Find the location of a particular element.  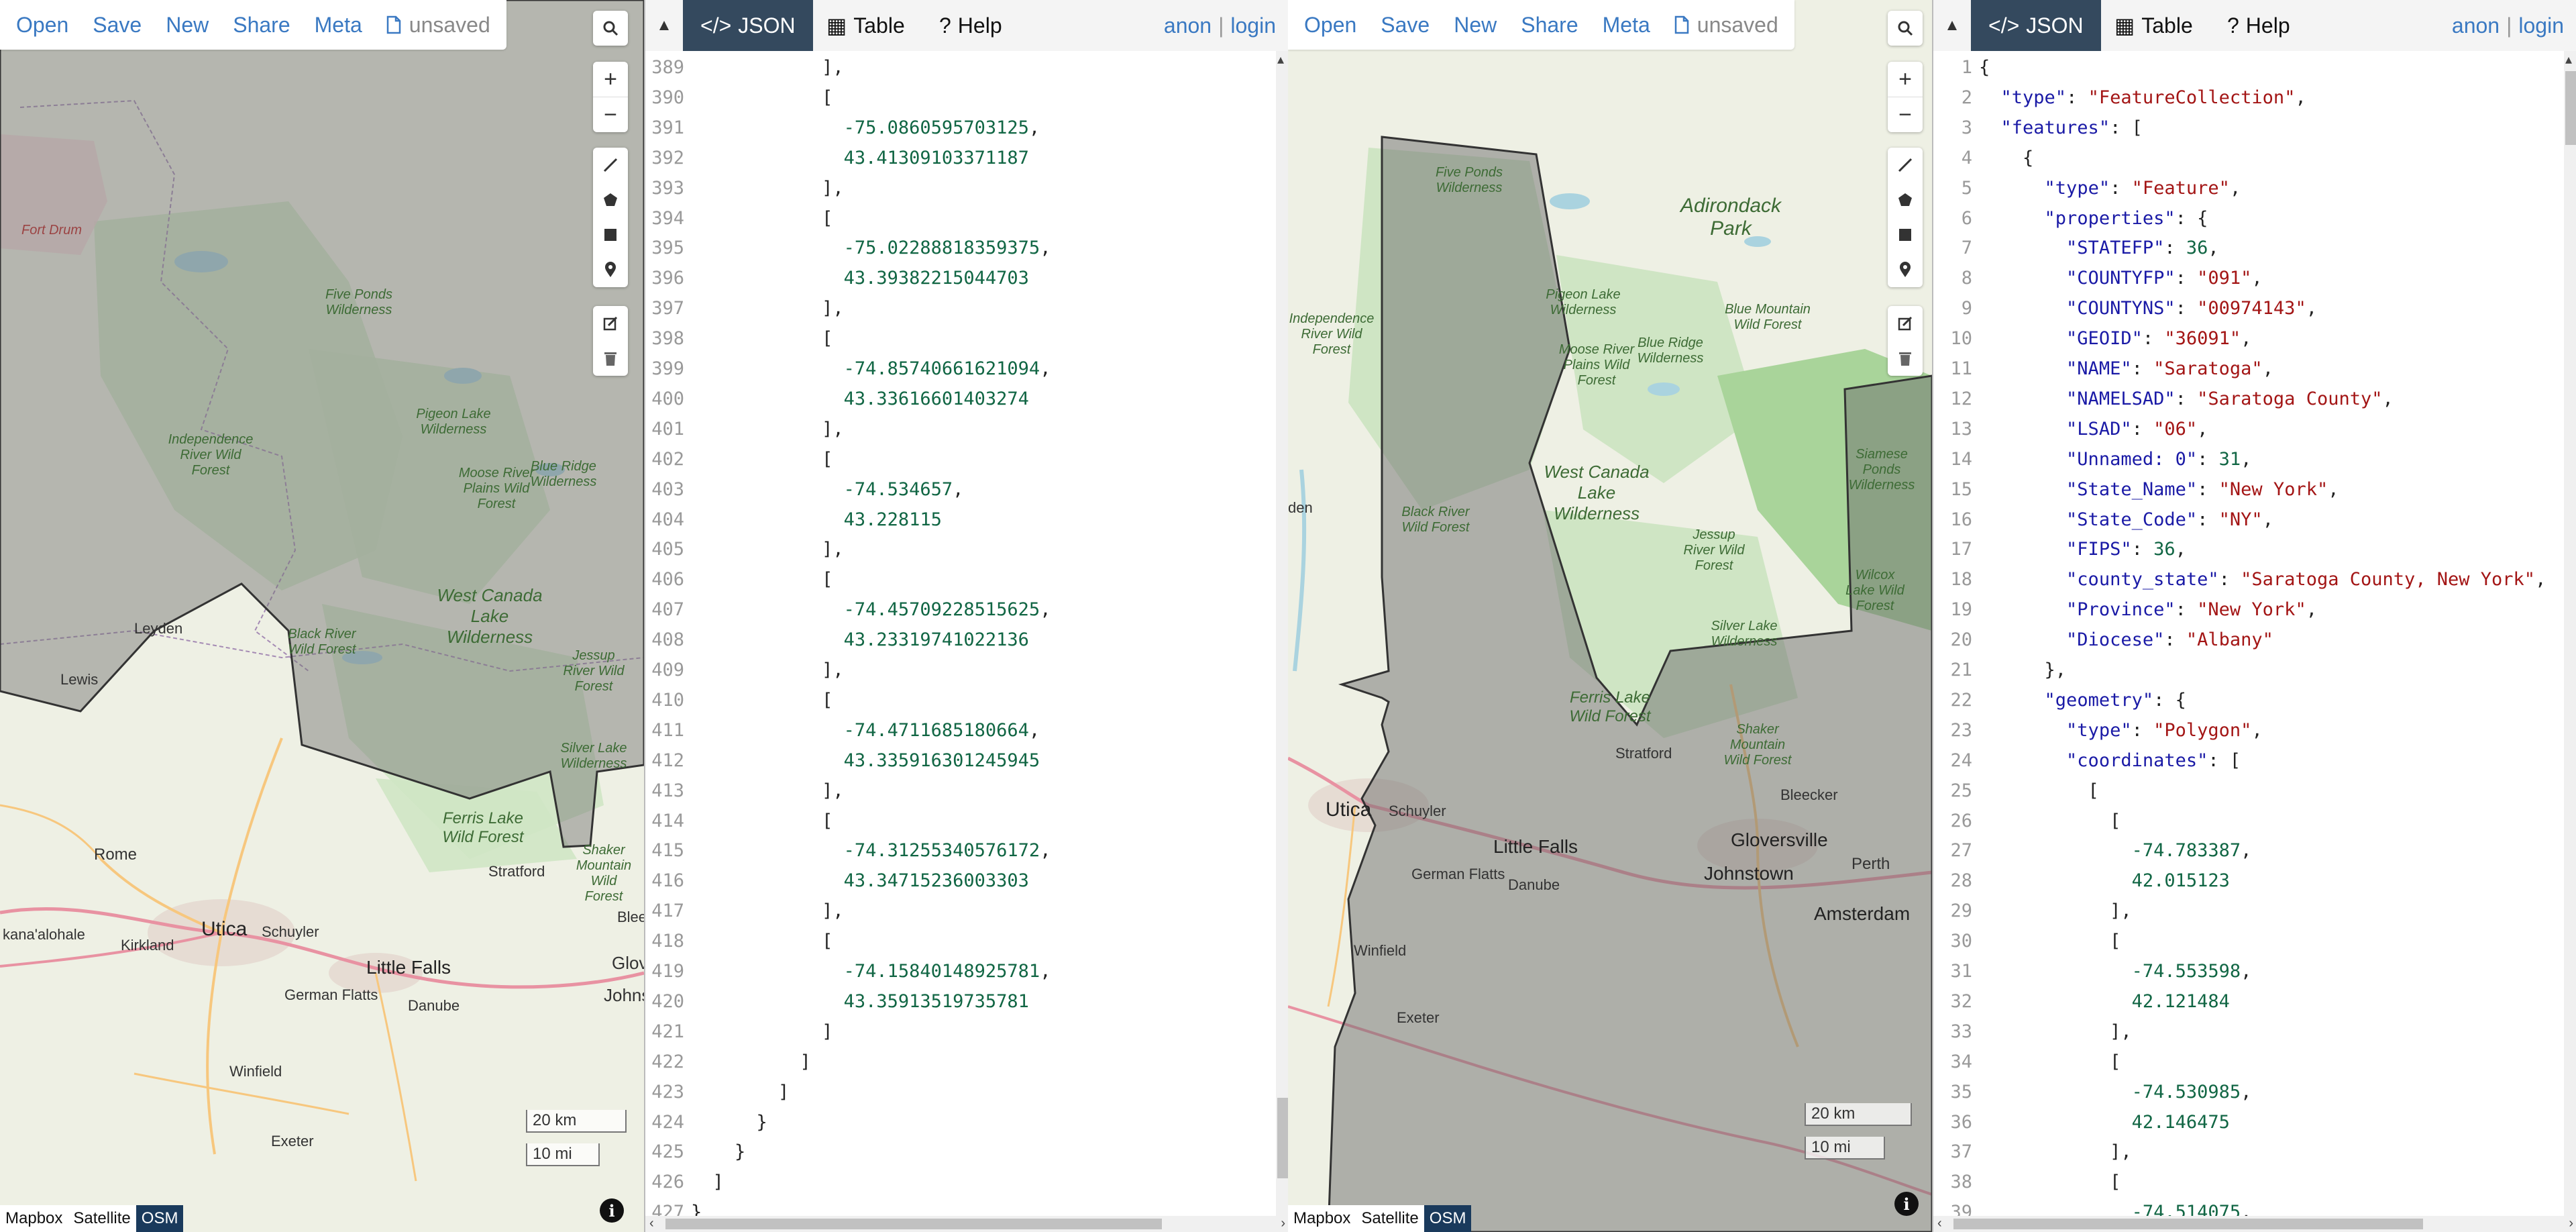

code-text: -74.530985, is located at coordinates (2191, 1091).